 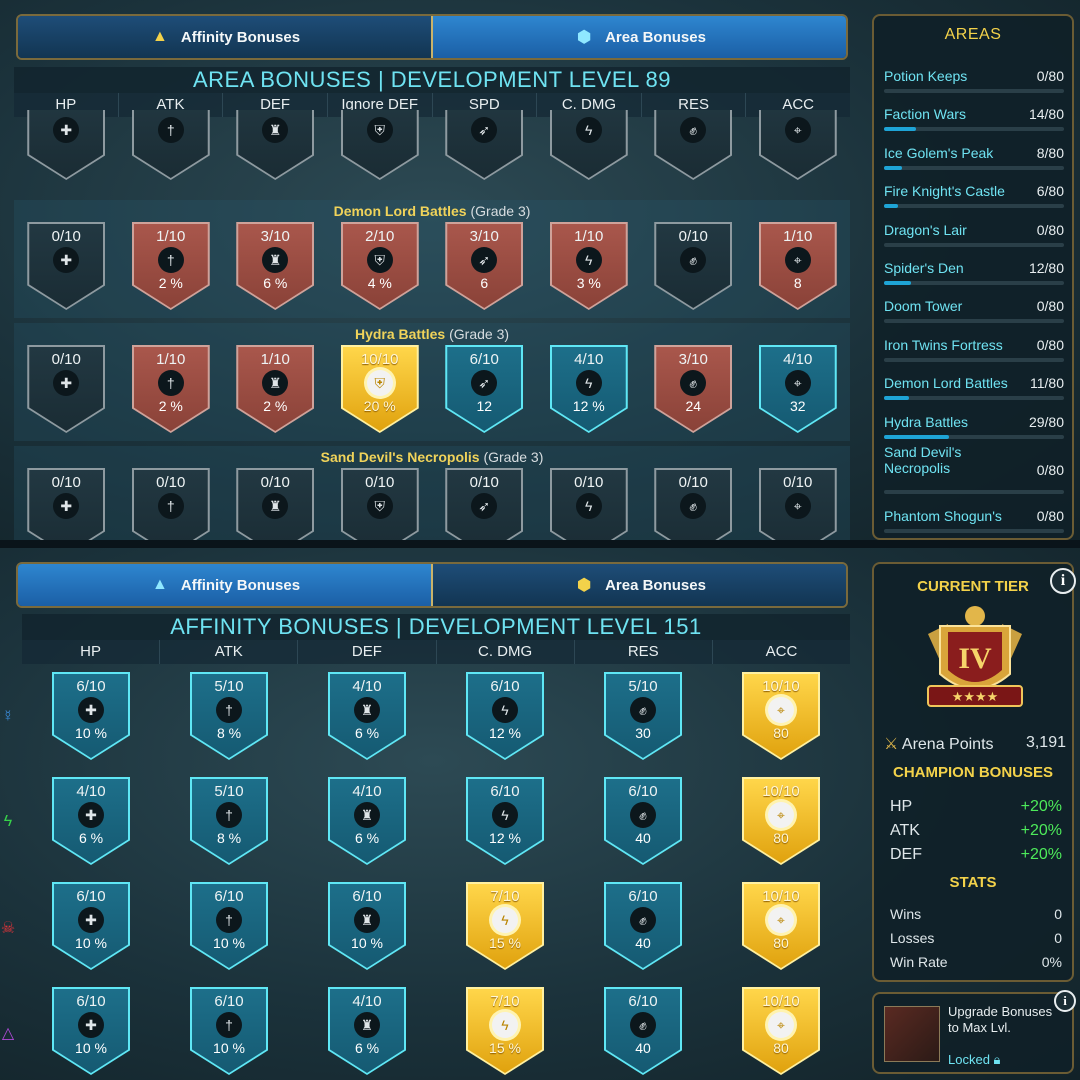 What do you see at coordinates (91, 821) in the screenshot?
I see `bonus-badge: 4/10 ✚ 6 %` at bounding box center [91, 821].